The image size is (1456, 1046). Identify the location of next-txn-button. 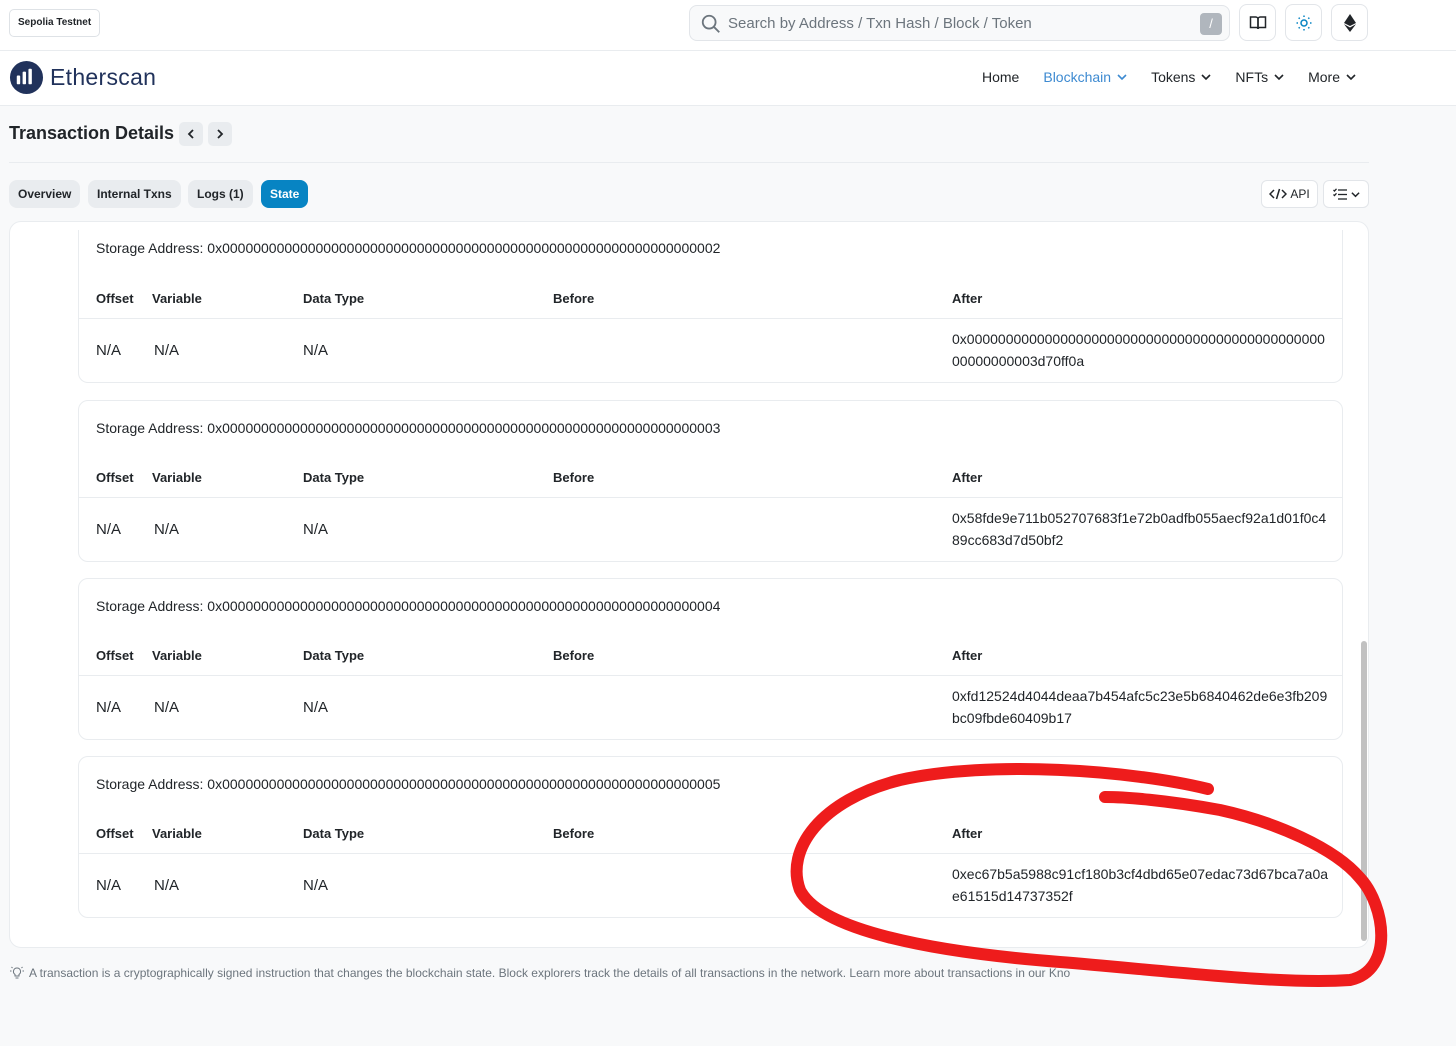
(220, 134).